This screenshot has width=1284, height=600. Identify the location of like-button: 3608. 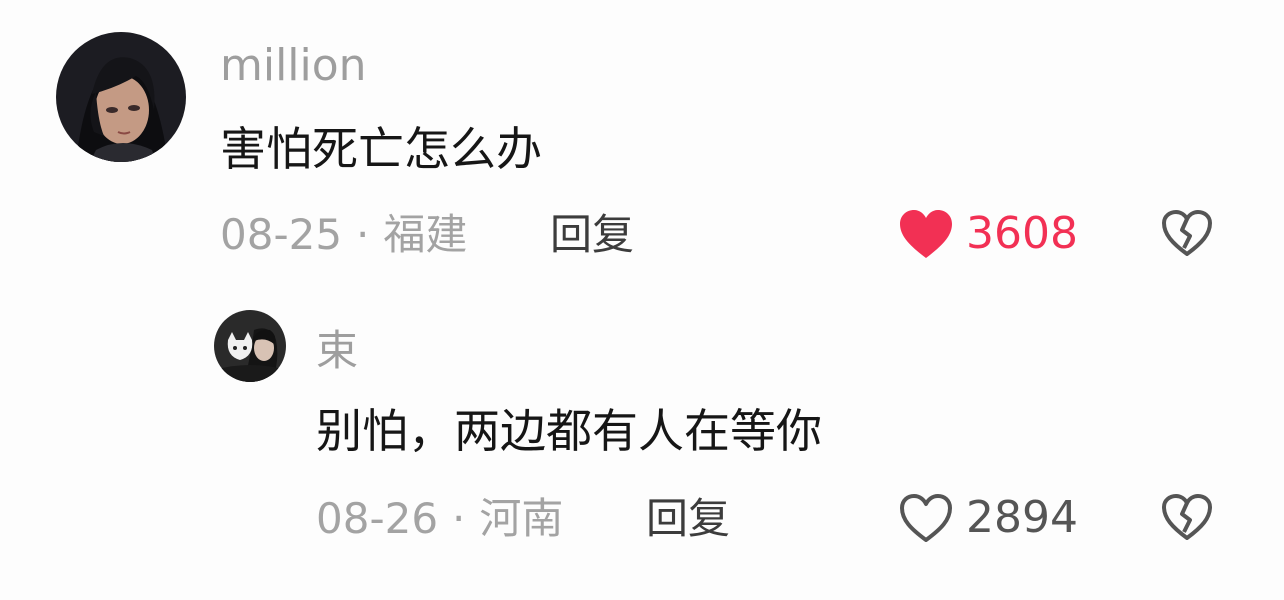
(988, 234).